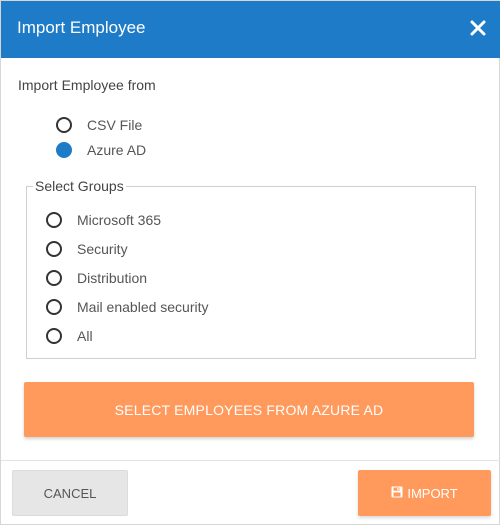 The width and height of the screenshot is (500, 525). What do you see at coordinates (117, 150) in the screenshot?
I see `radio-label-azure-ad: Azure AD` at bounding box center [117, 150].